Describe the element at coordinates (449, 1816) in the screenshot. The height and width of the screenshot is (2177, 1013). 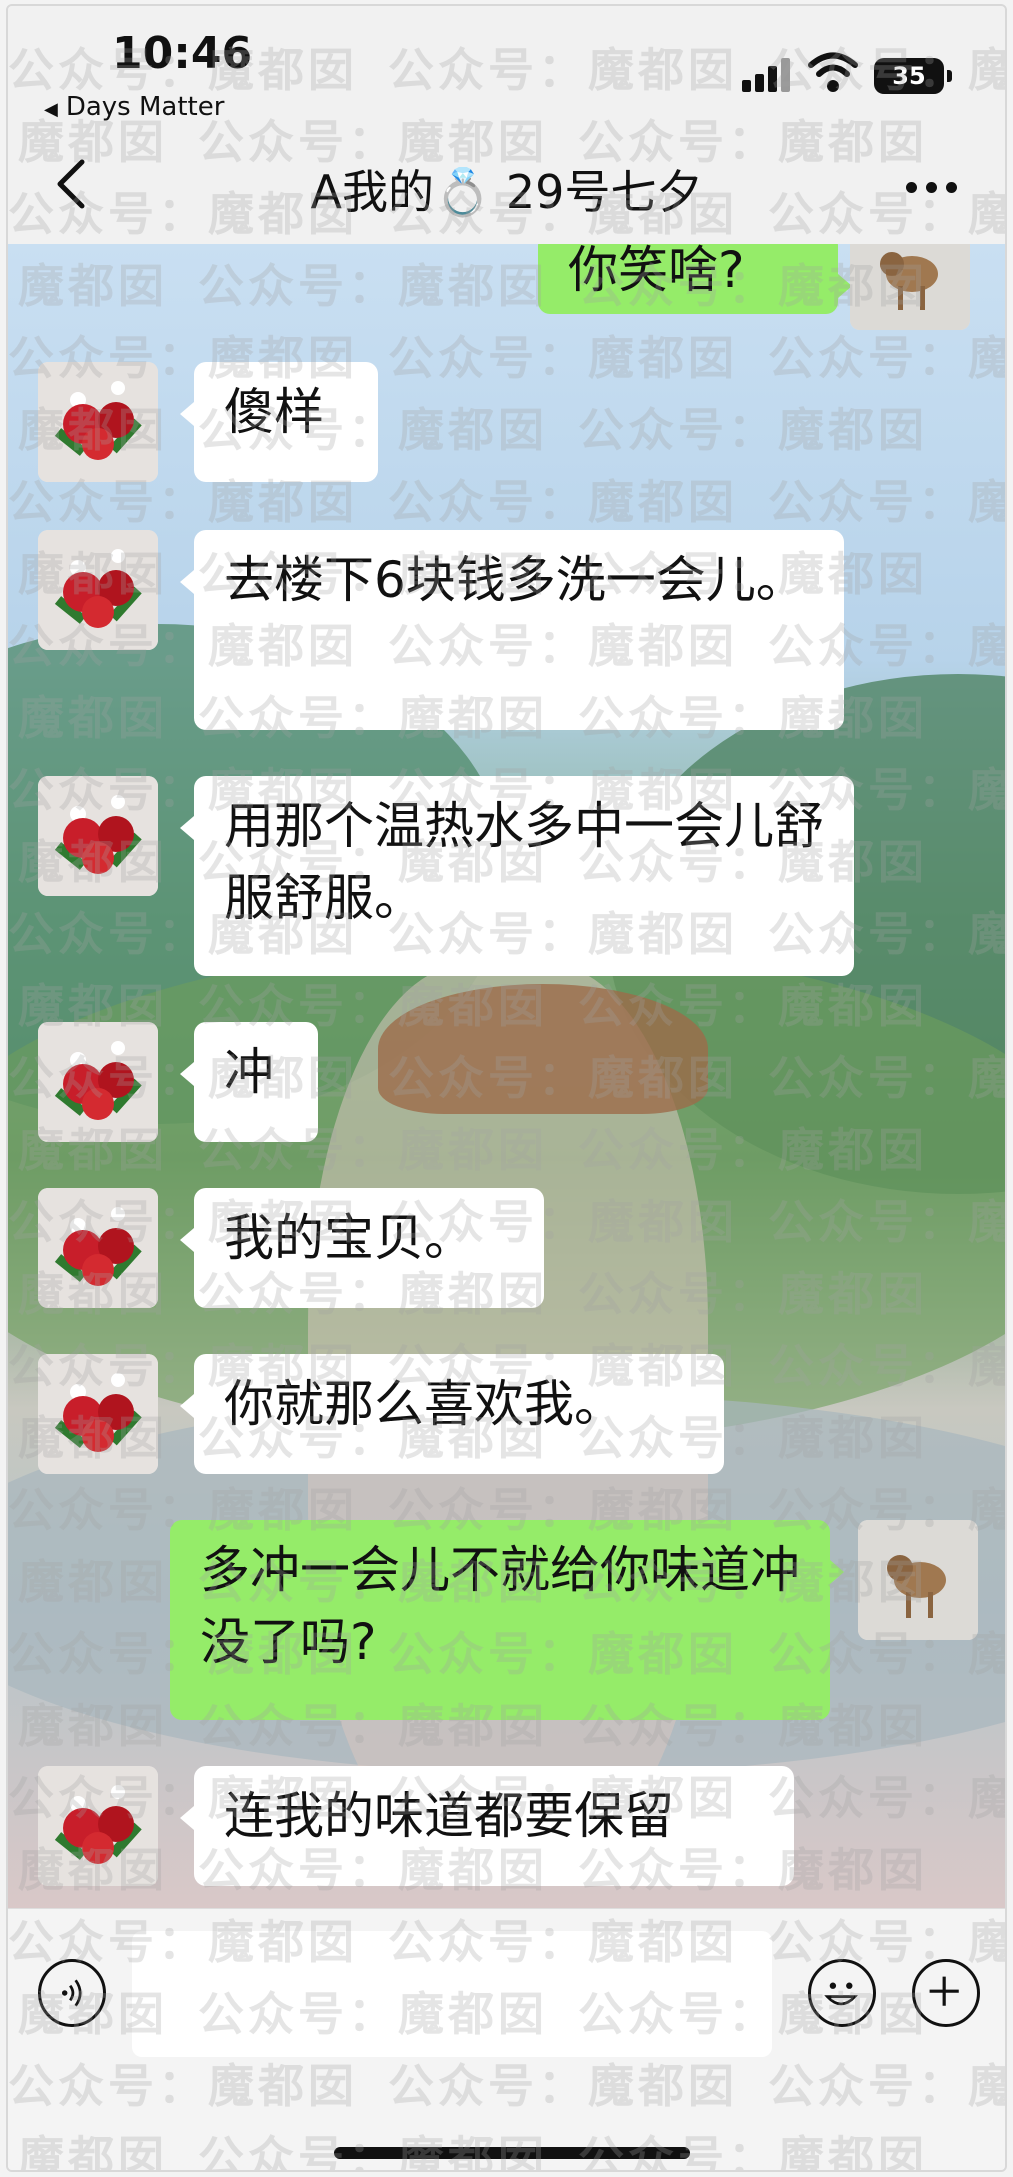
I see `message-text: 连我的味道都要保留` at that location.